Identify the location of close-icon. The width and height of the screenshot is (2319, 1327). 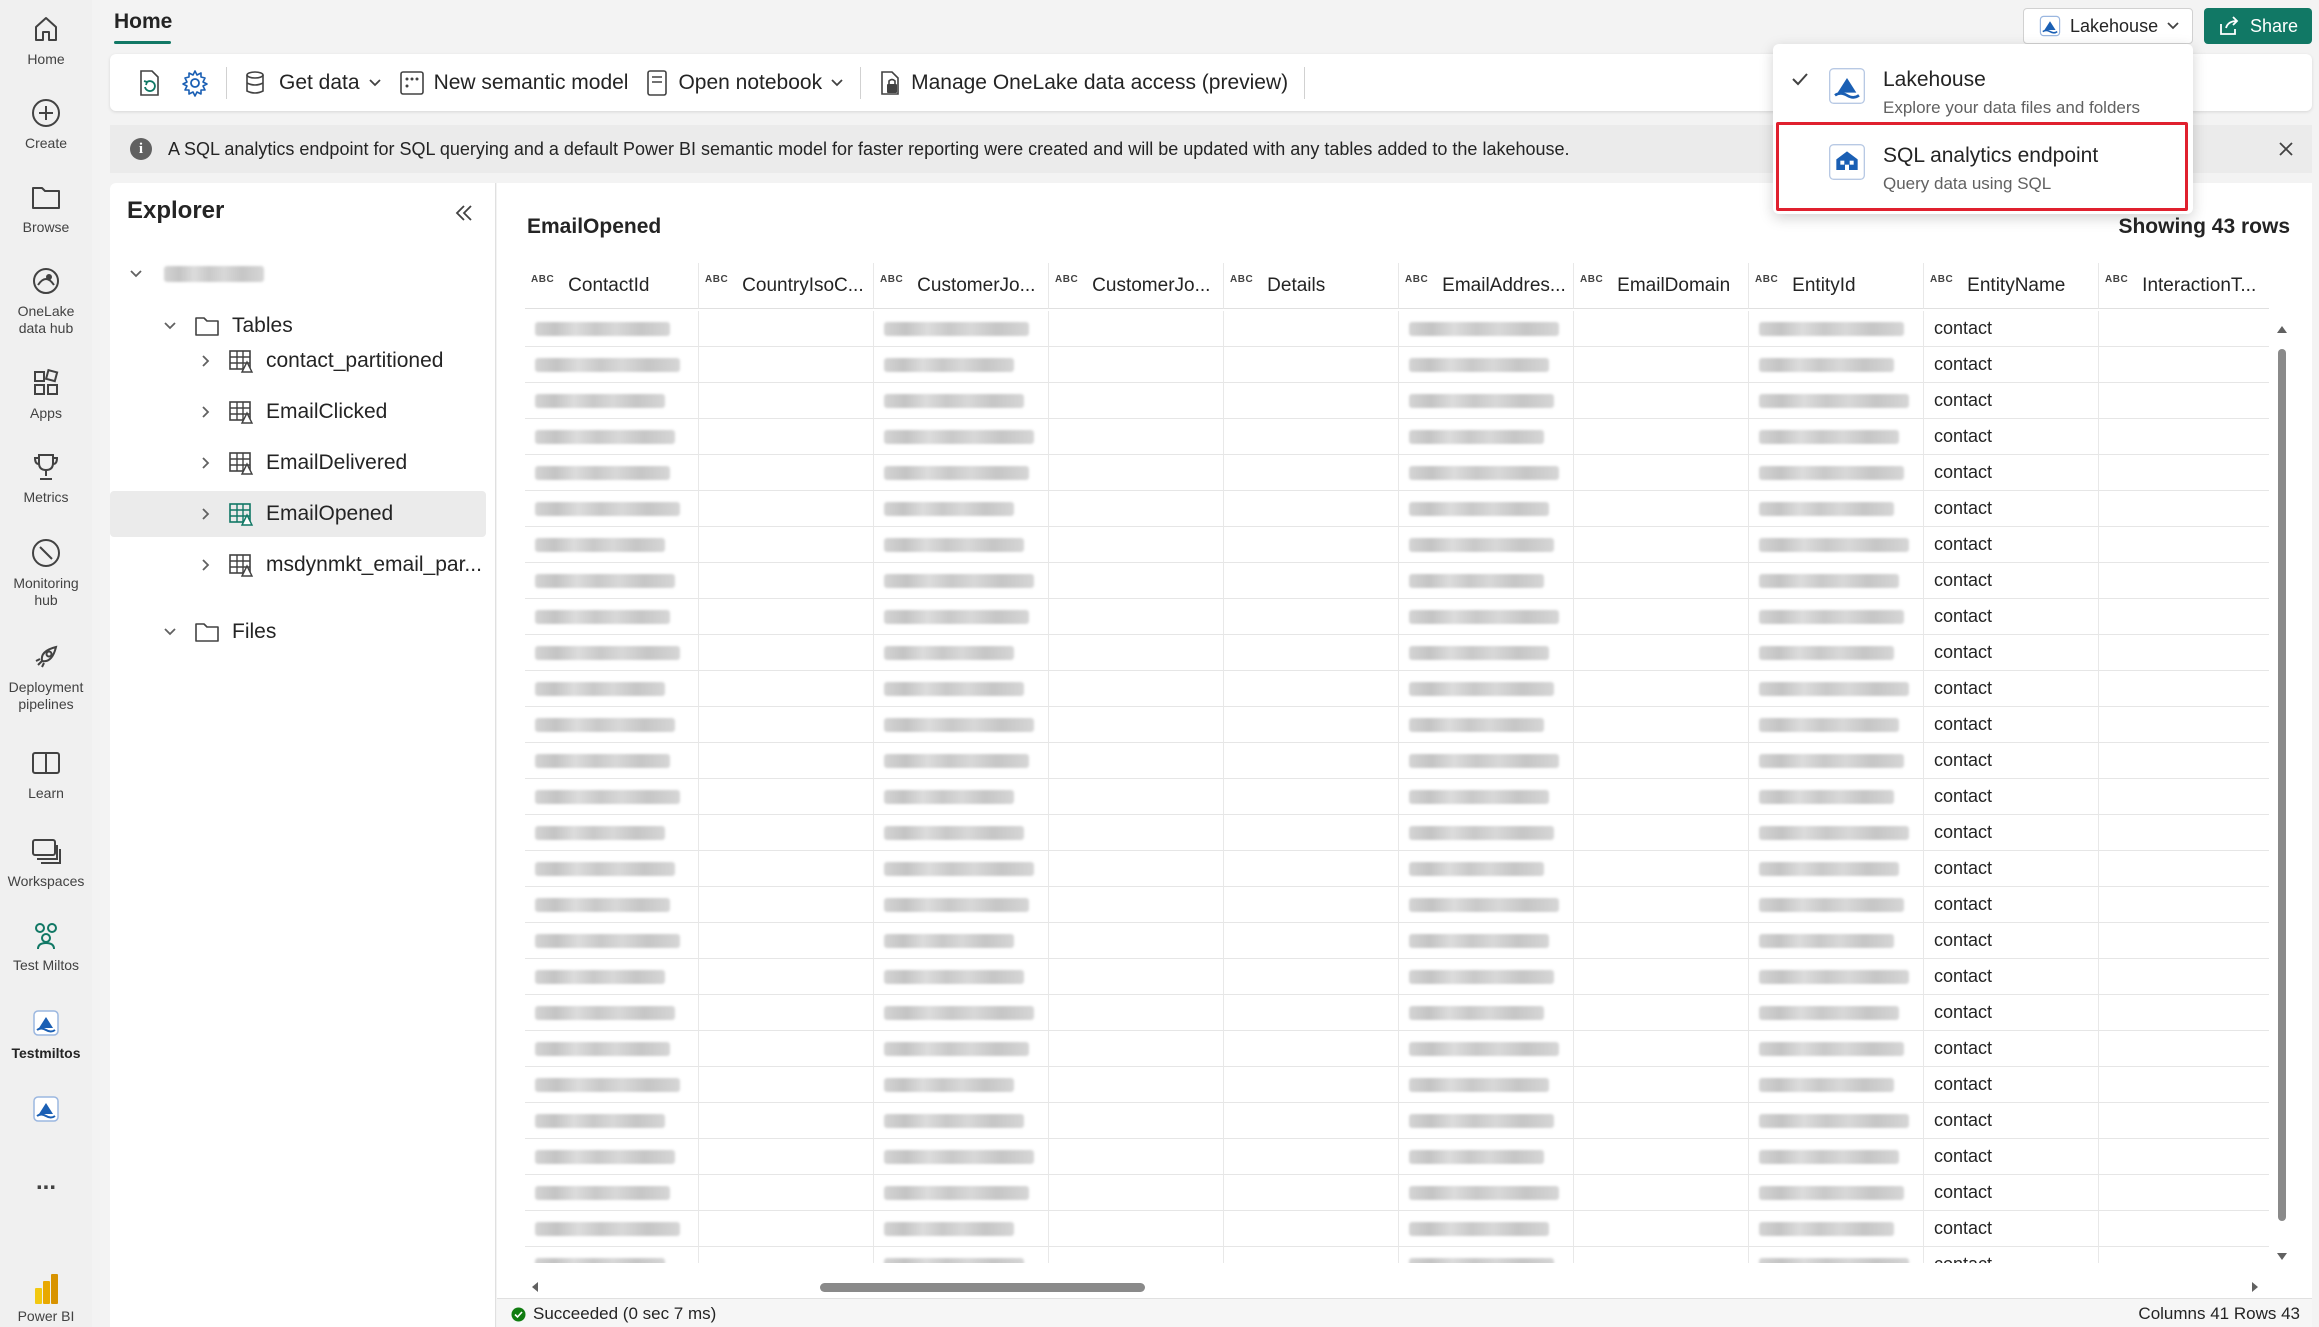
(2286, 149).